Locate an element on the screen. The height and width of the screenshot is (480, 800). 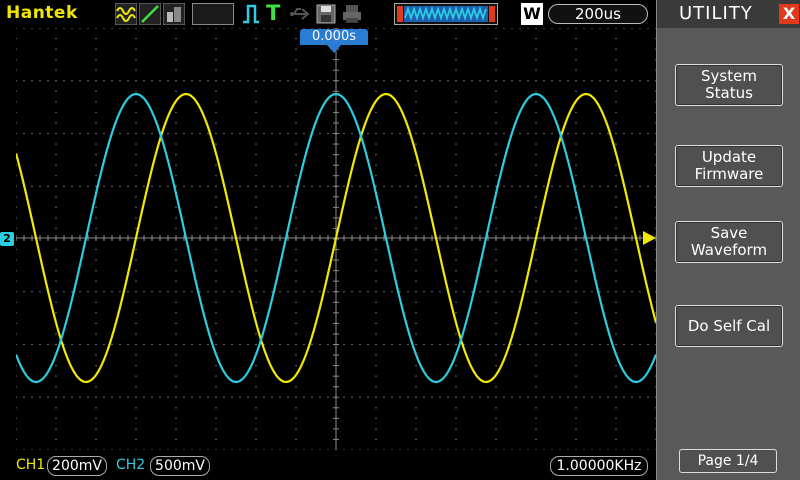
memory-depth-icon is located at coordinates (446, 14).